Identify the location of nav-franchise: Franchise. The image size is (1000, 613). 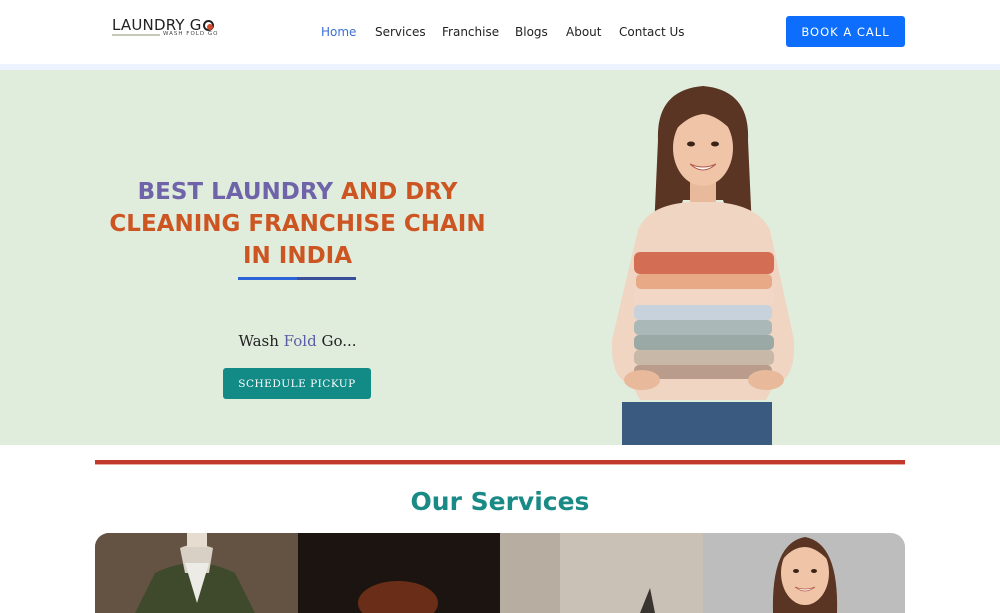
(470, 32).